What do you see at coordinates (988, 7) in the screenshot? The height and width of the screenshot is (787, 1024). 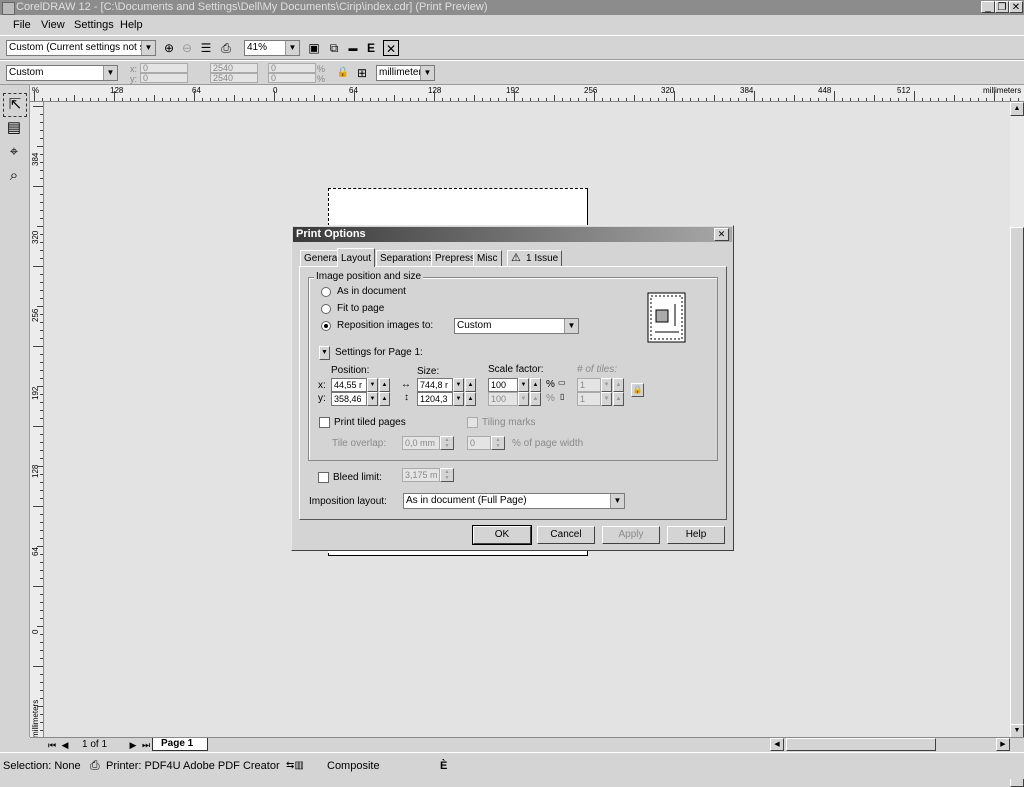 I see `minimize-button: _` at bounding box center [988, 7].